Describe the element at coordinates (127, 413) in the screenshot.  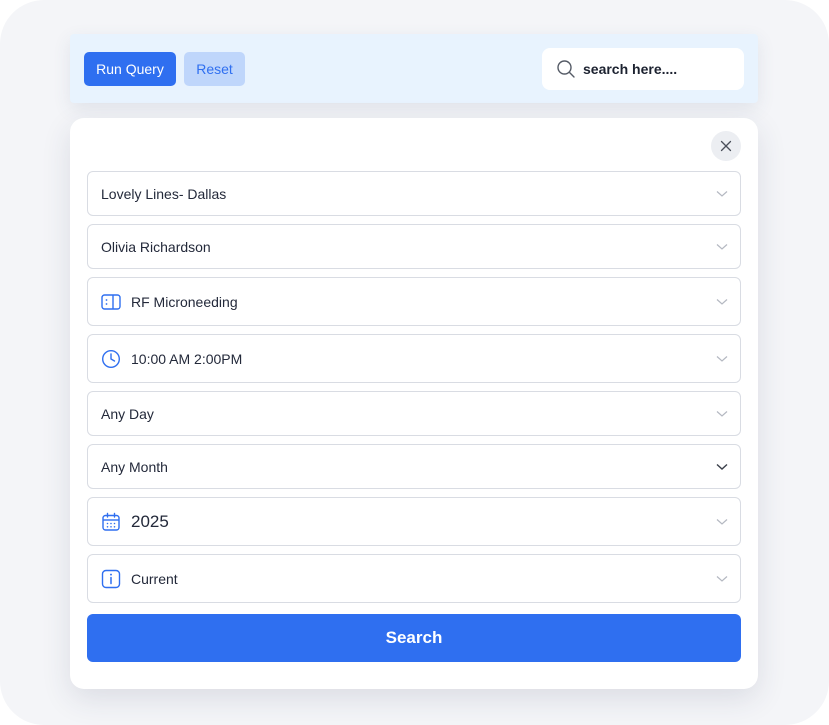
I see `day-value: Any Day` at that location.